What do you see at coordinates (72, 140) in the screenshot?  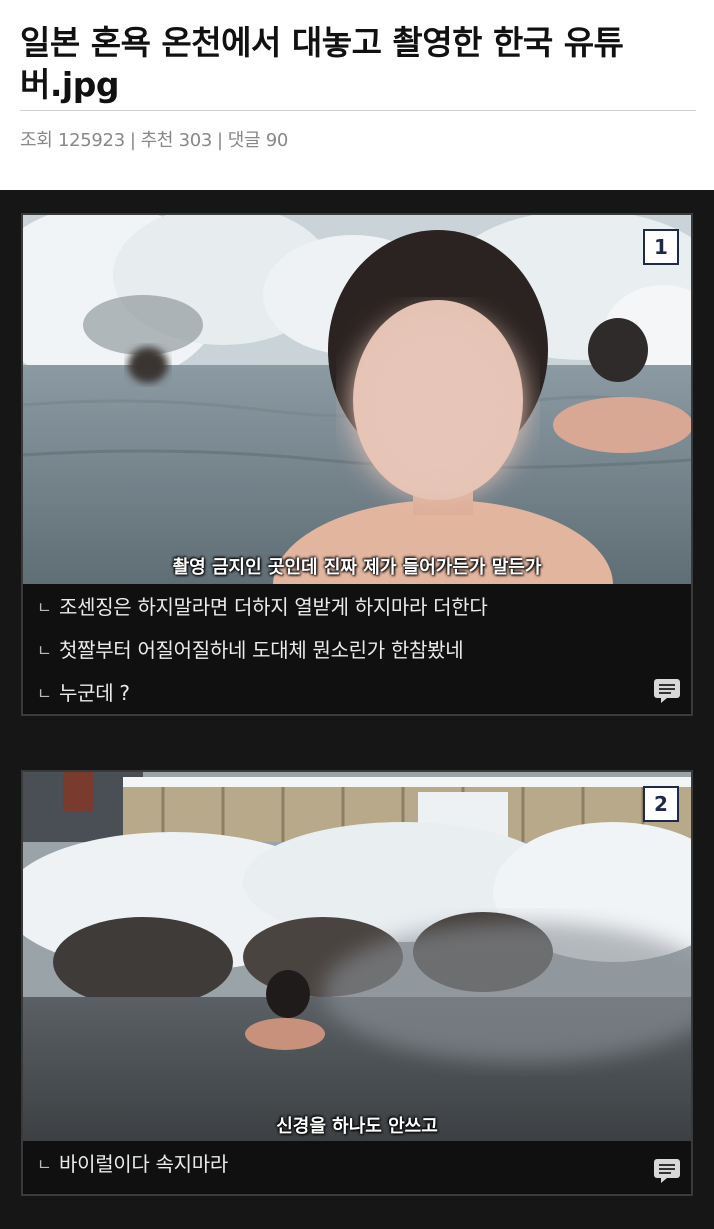 I see `view-count: 조회 125923` at bounding box center [72, 140].